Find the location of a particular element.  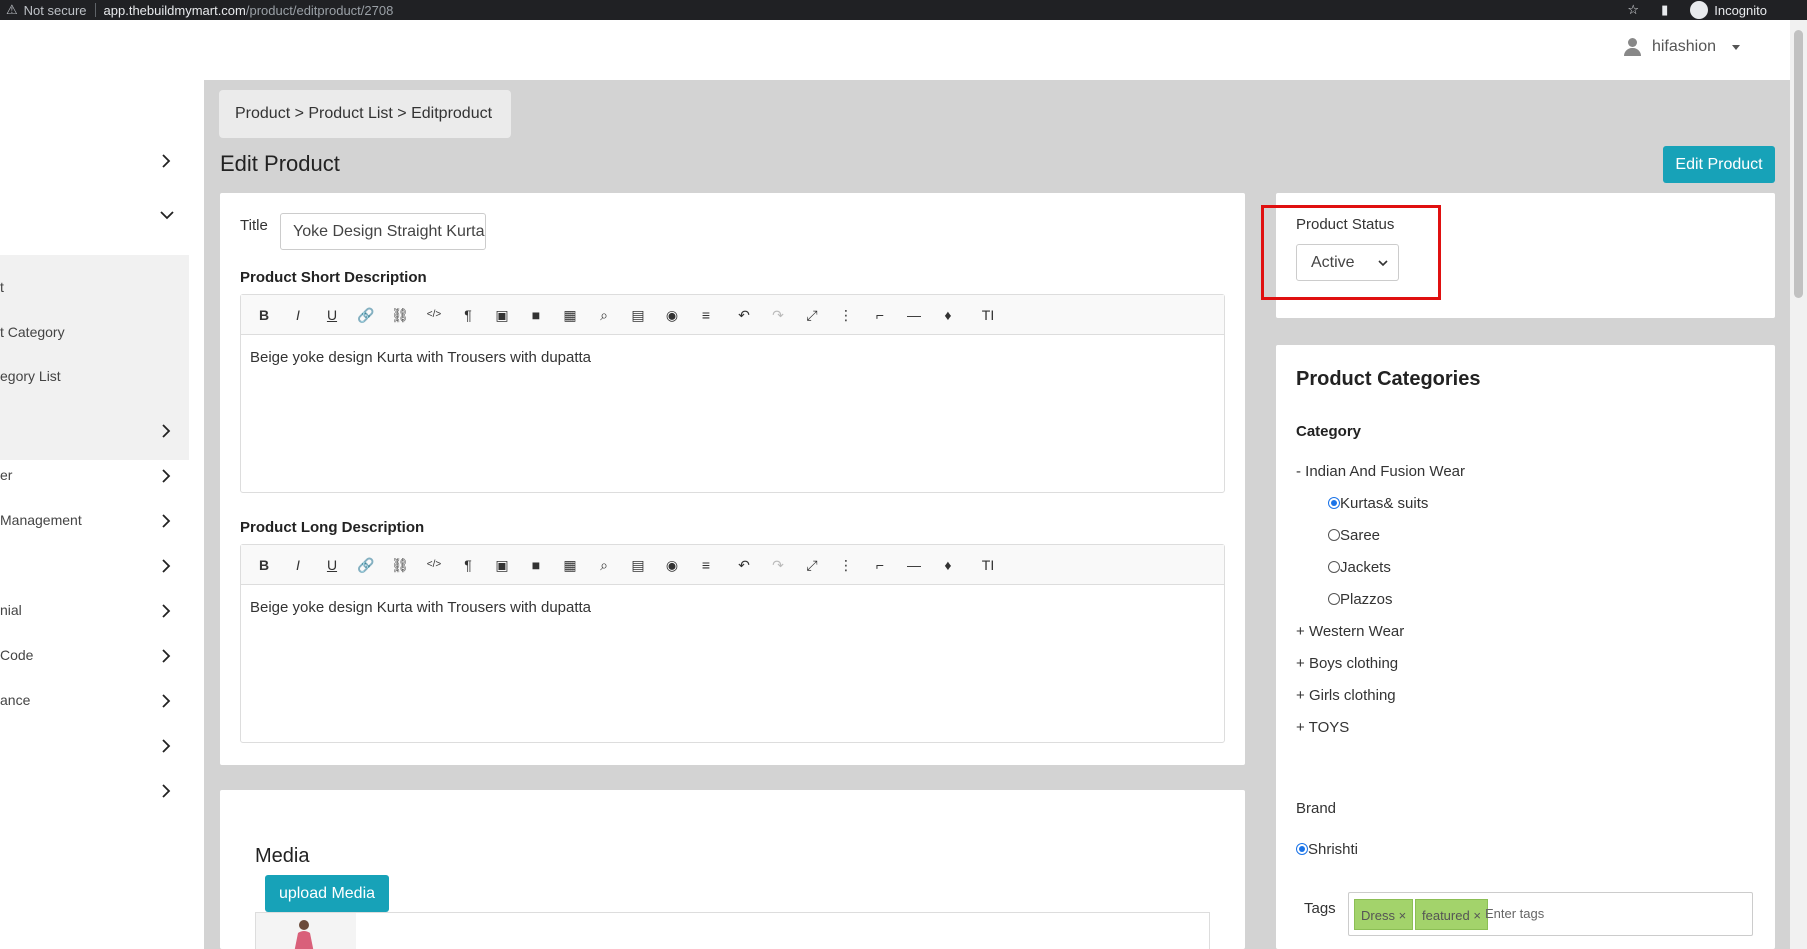

sidepanel-icon: ▮ is located at coordinates (1664, 10).